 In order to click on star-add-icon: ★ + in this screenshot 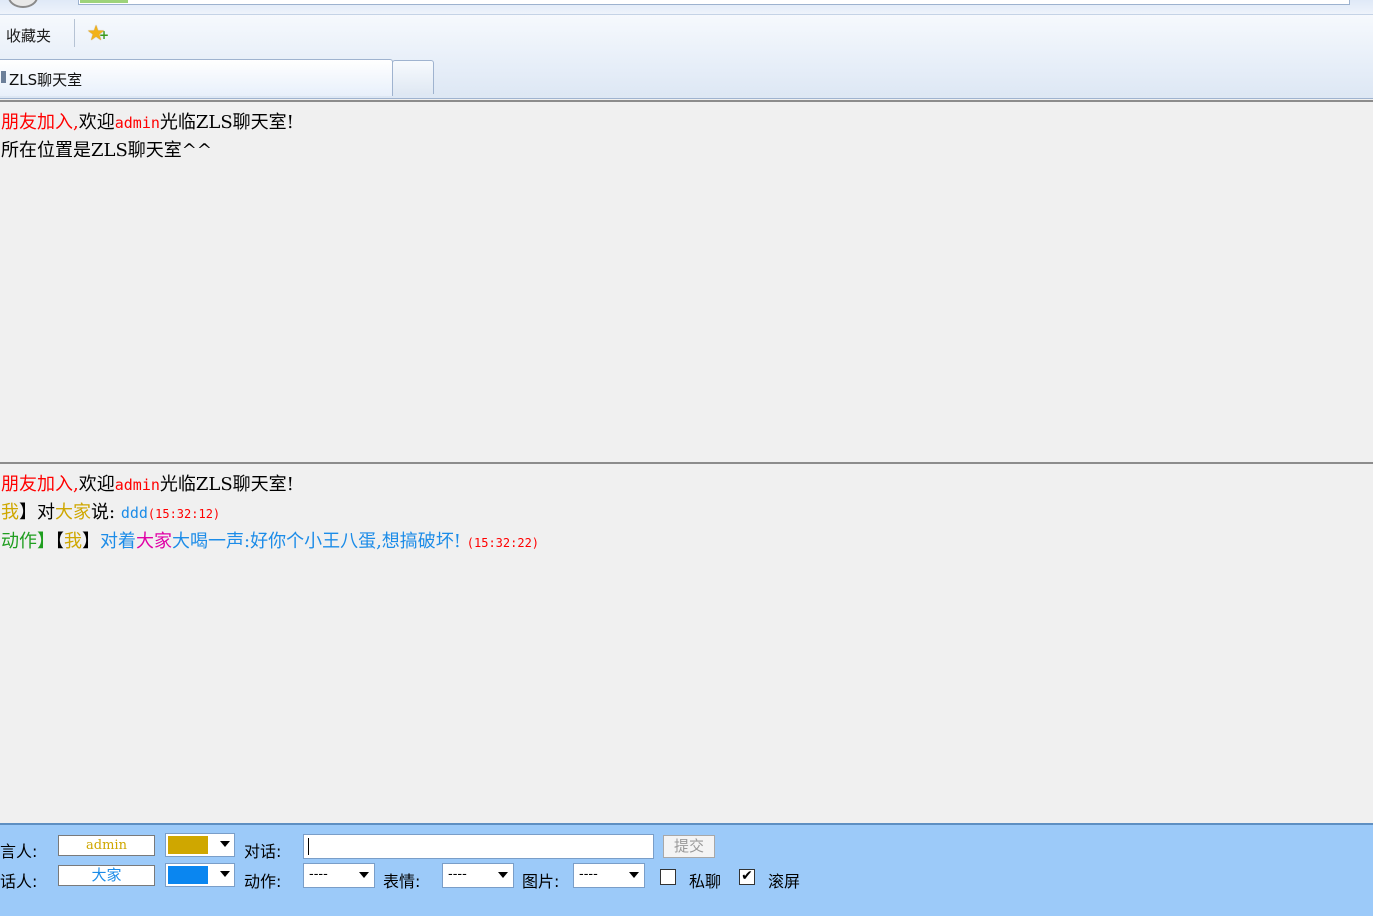, I will do `click(96, 33)`.